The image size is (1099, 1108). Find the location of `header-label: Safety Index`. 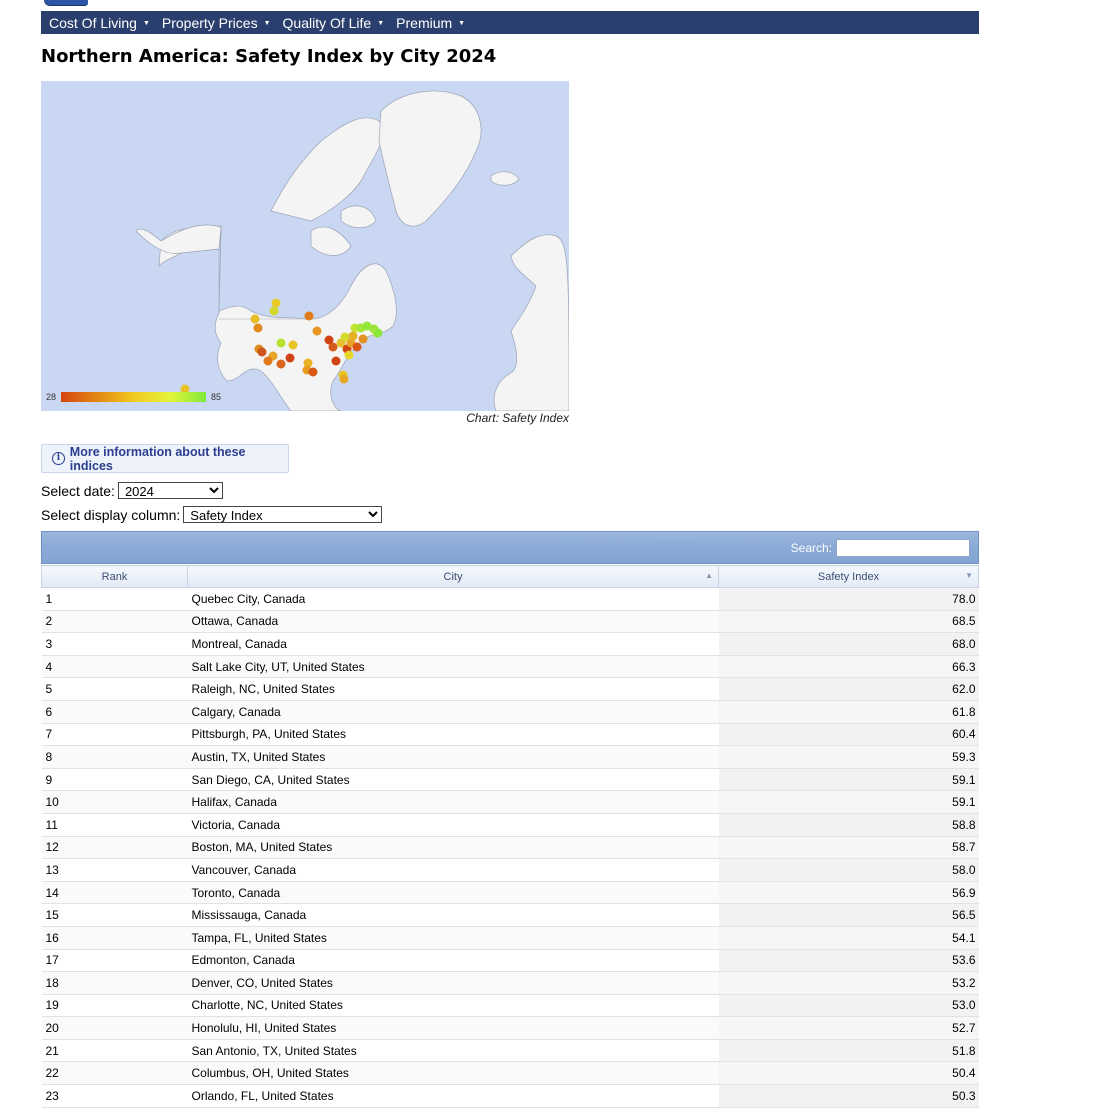

header-label: Safety Index is located at coordinates (848, 576).